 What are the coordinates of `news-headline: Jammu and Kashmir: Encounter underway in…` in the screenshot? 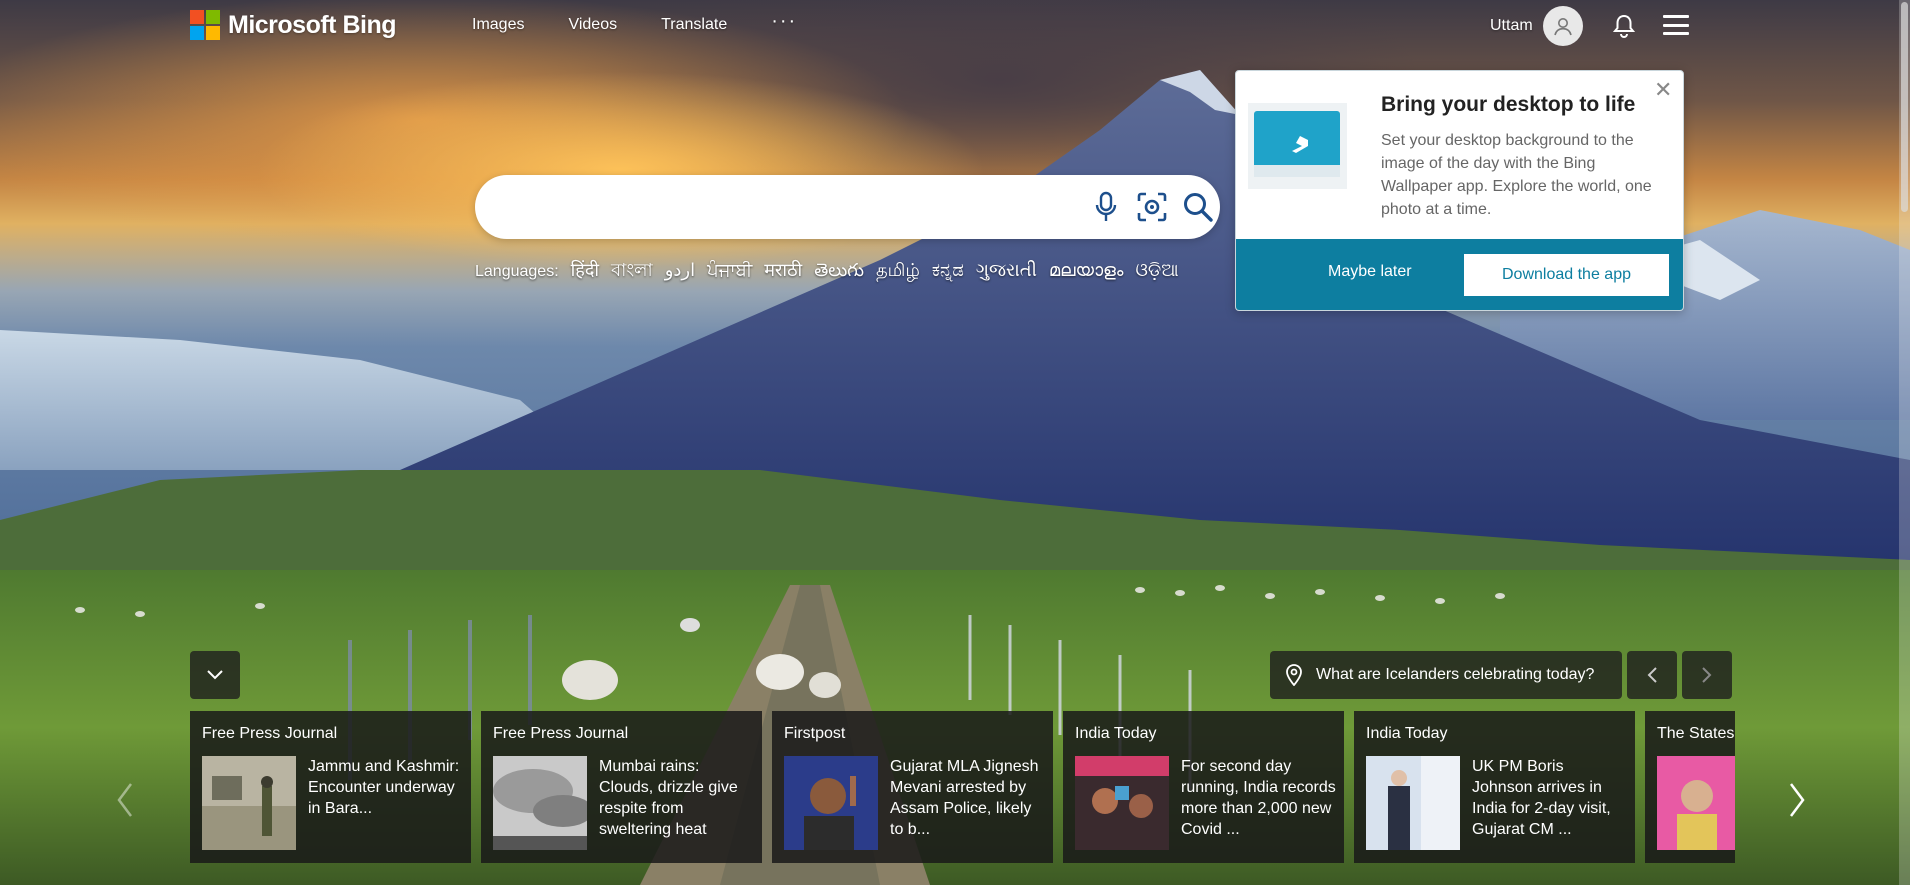 It's located at (384, 787).